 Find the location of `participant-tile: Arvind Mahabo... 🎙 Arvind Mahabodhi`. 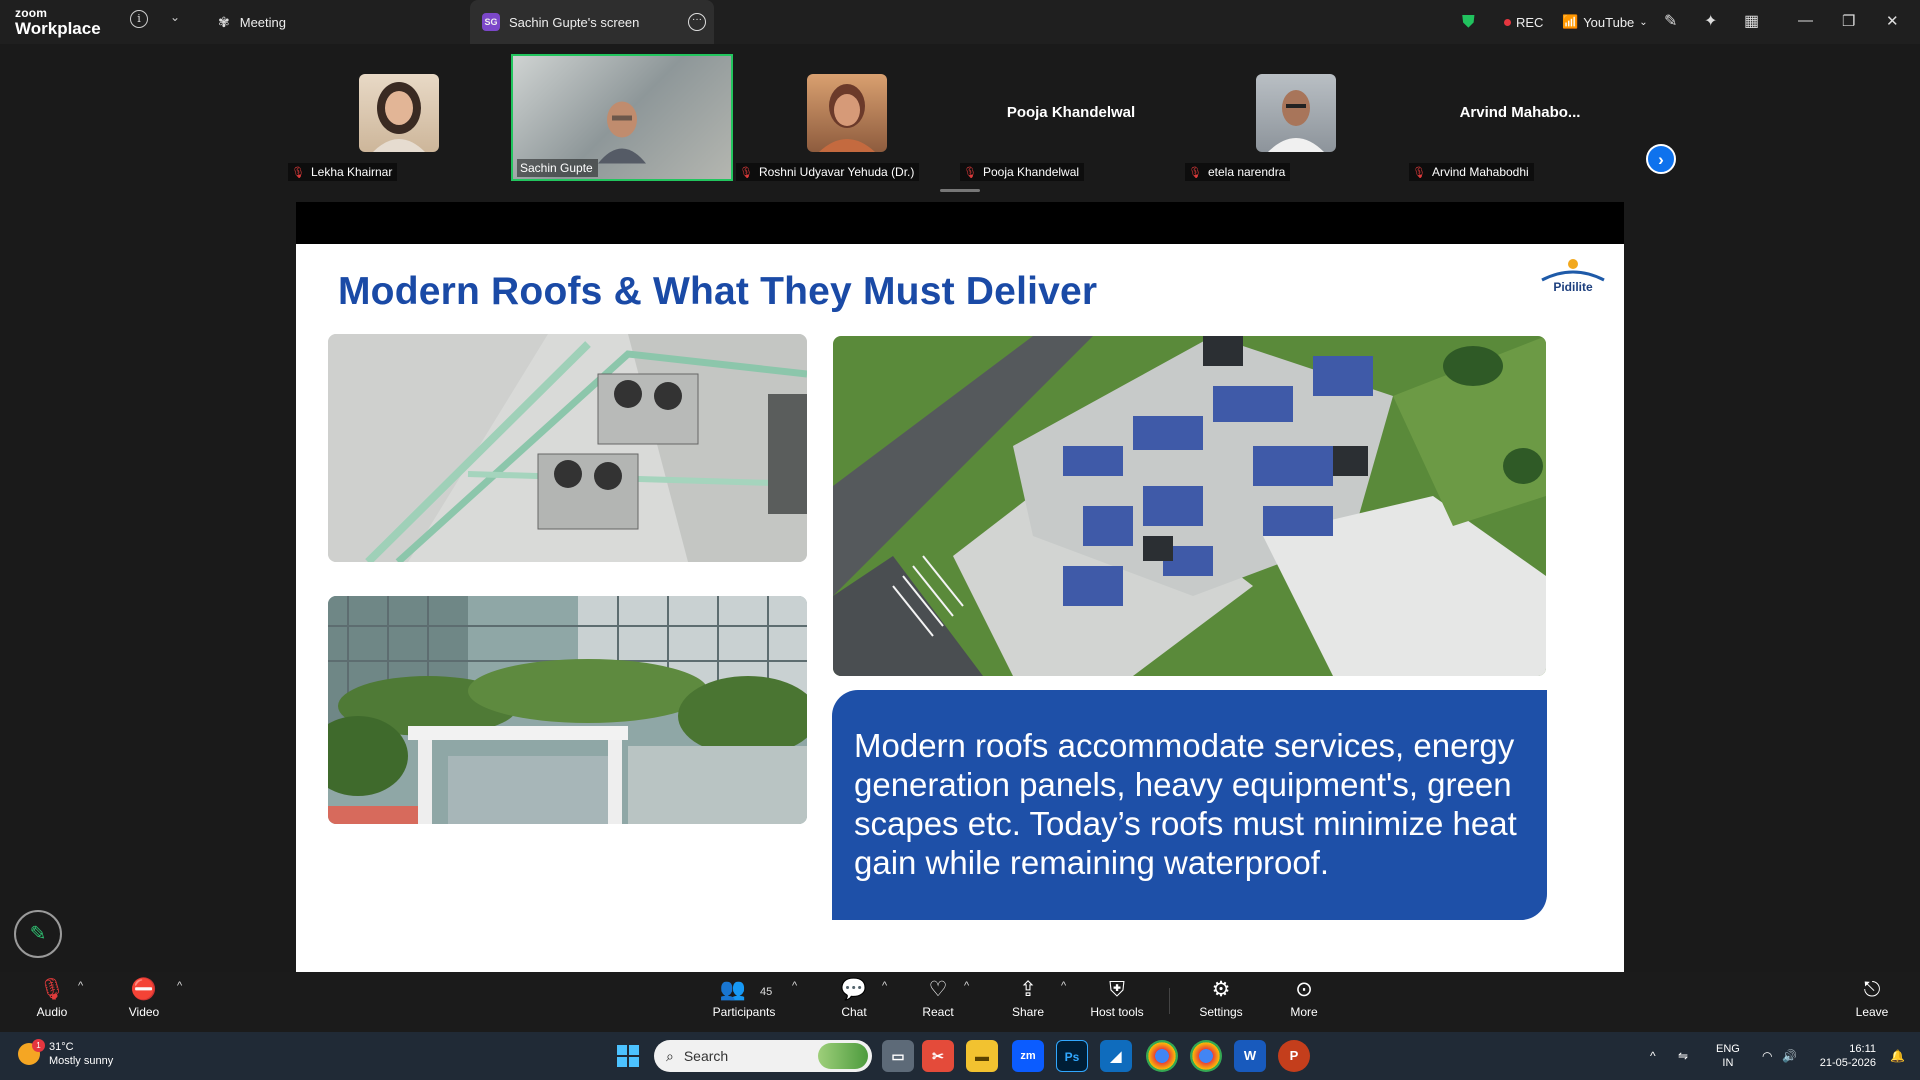

participant-tile: Arvind Mahabo... 🎙 Arvind Mahabodhi is located at coordinates (1520, 117).